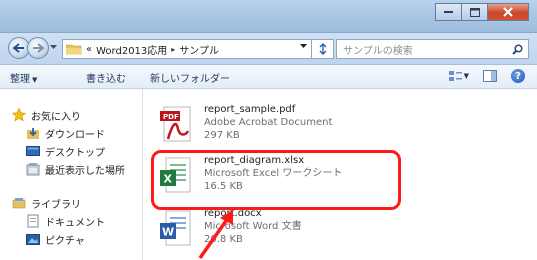  I want to click on nav-label-recent: 最近表示した場所, so click(85, 171).